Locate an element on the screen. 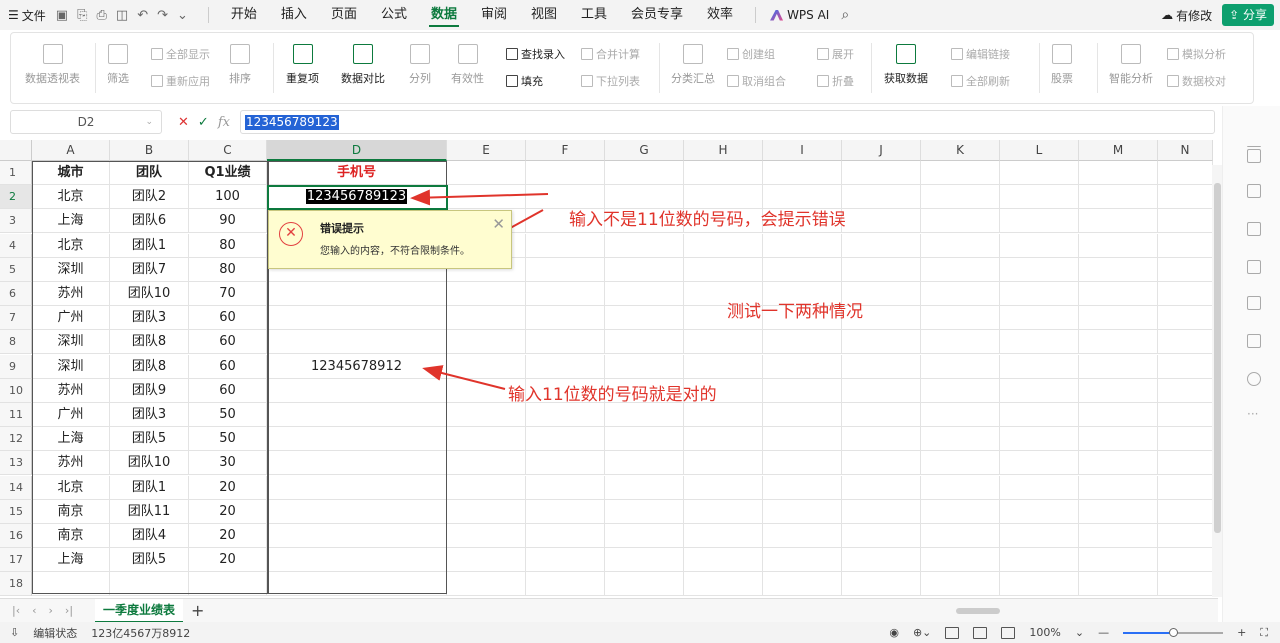  cell-f7 is located at coordinates (565, 318).